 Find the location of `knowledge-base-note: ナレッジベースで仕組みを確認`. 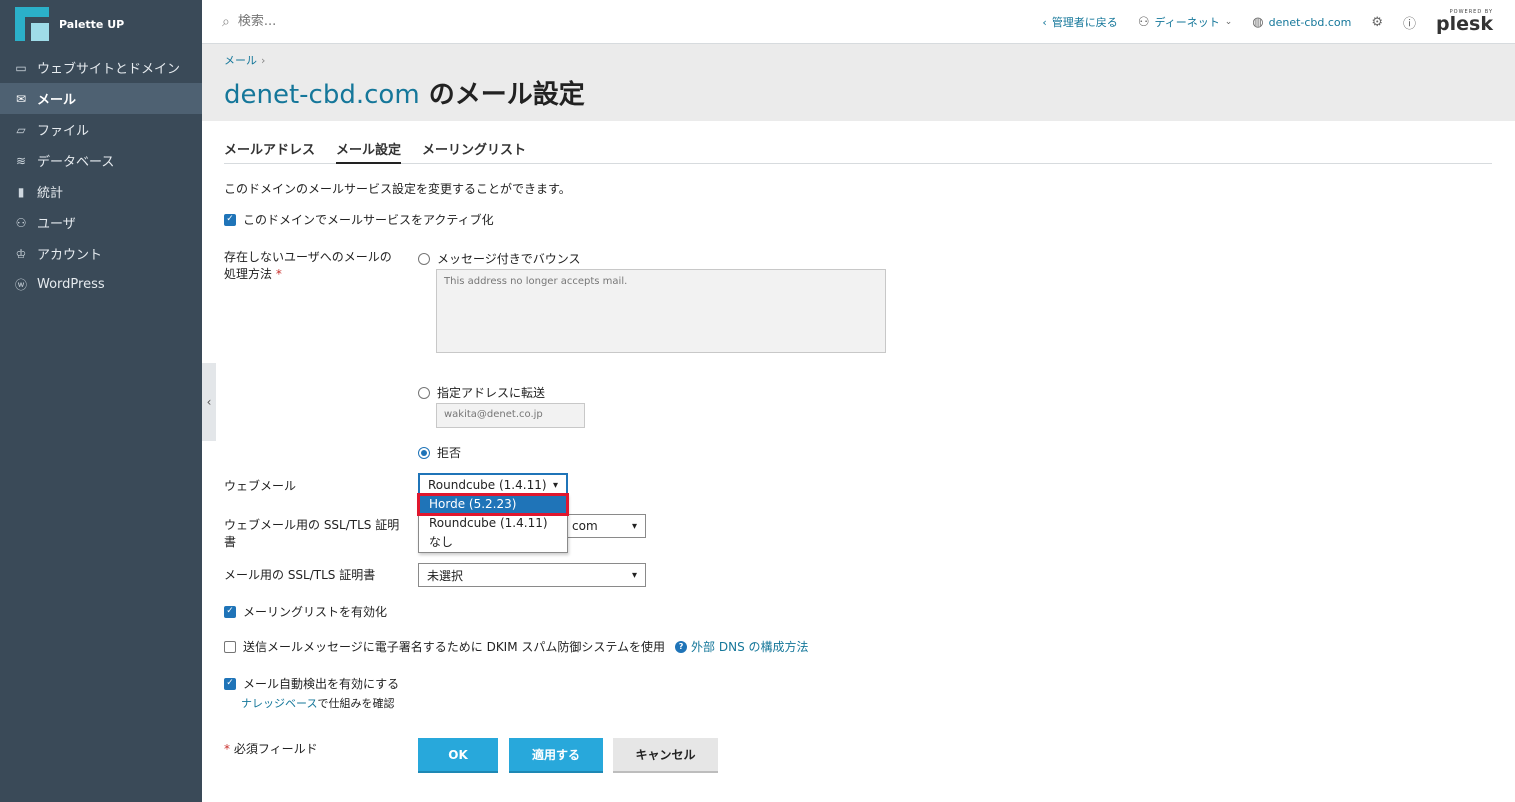

knowledge-base-note: ナレッジベースで仕組みを確認 is located at coordinates (317, 703).